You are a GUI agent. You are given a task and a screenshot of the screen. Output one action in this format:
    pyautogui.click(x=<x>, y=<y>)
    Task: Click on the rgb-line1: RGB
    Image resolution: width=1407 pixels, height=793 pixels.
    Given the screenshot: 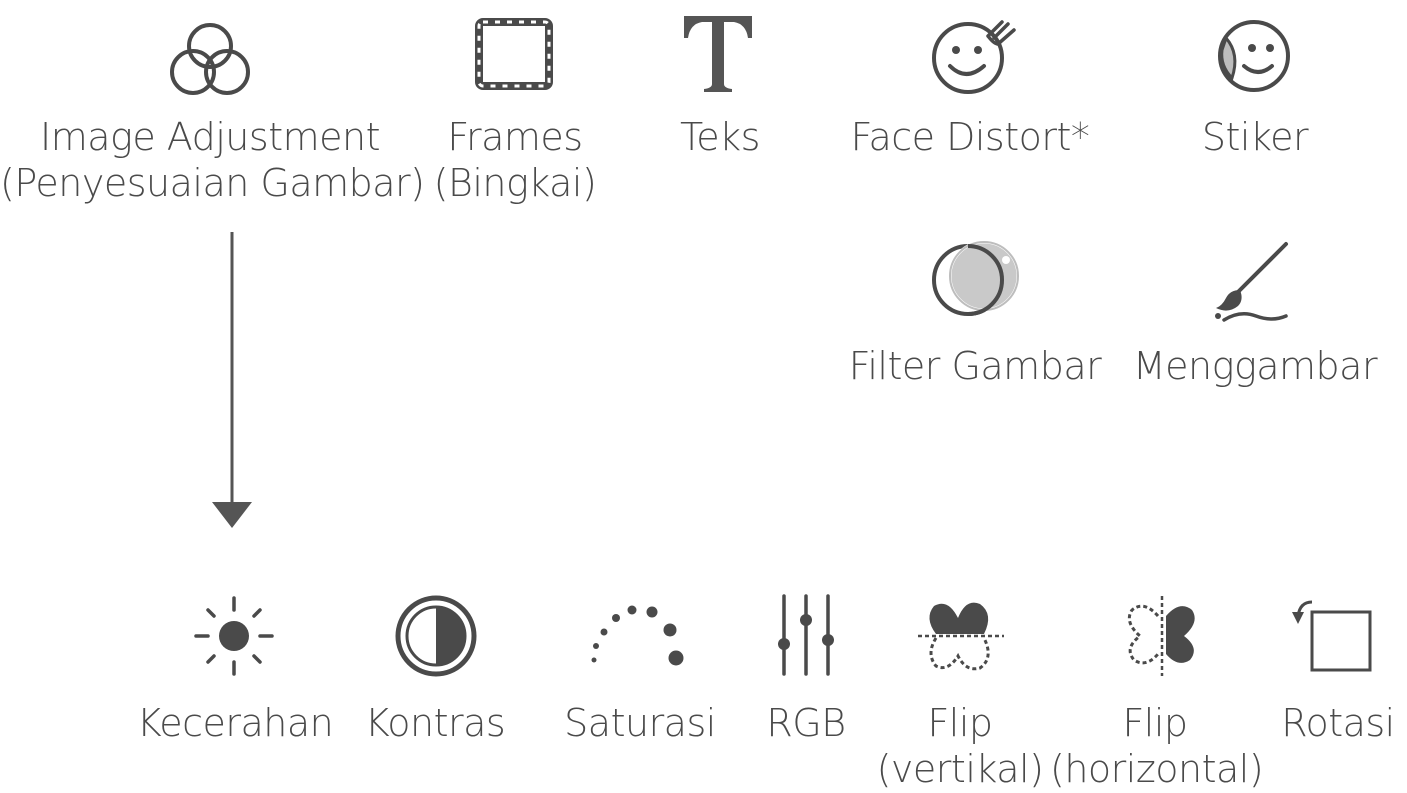 What is the action you would take?
    pyautogui.click(x=806, y=723)
    